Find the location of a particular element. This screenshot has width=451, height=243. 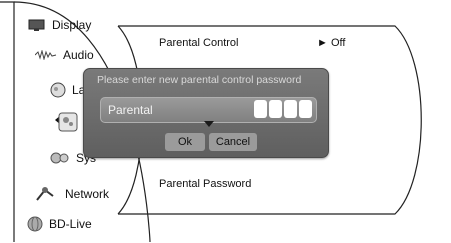

sidebar-item-bdlive: BD-Live is located at coordinates (59, 224).